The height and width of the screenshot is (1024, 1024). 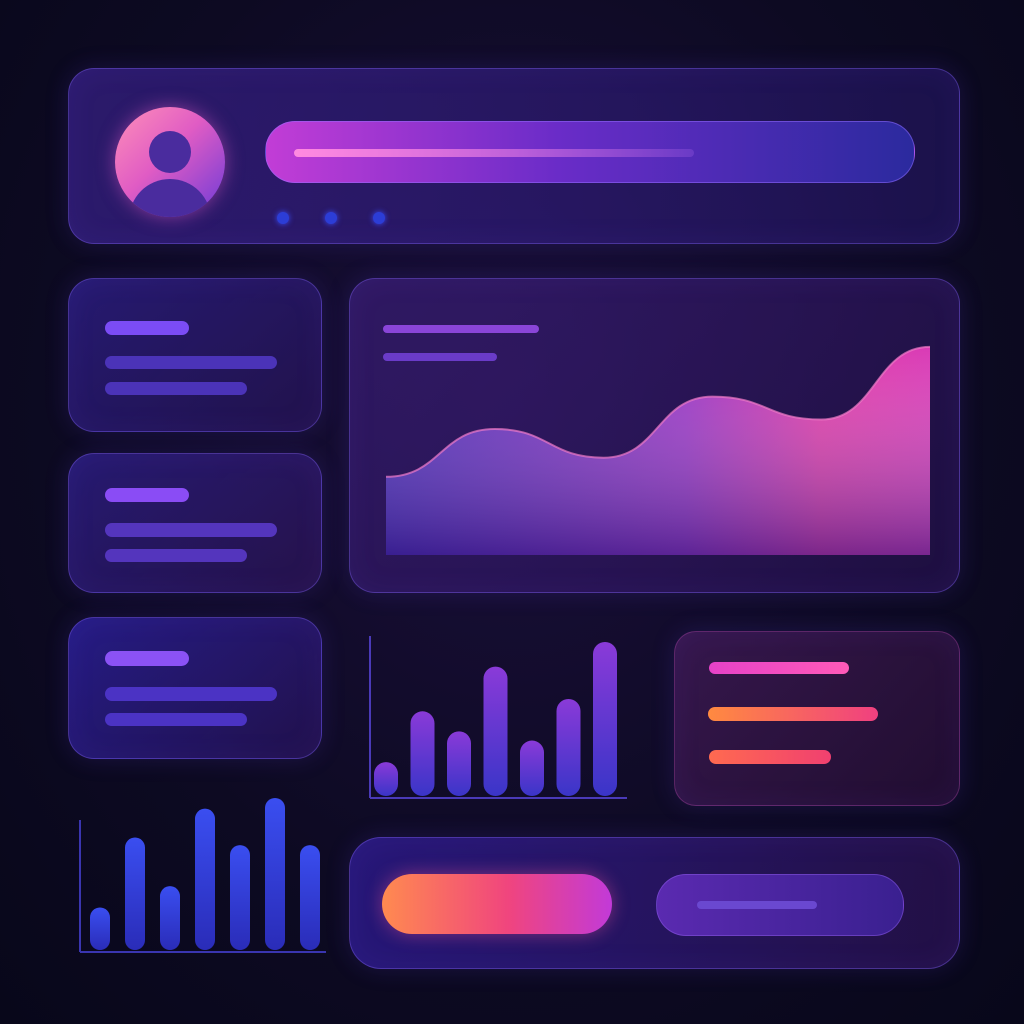 I want to click on area-series-shade, so click(x=658, y=450).